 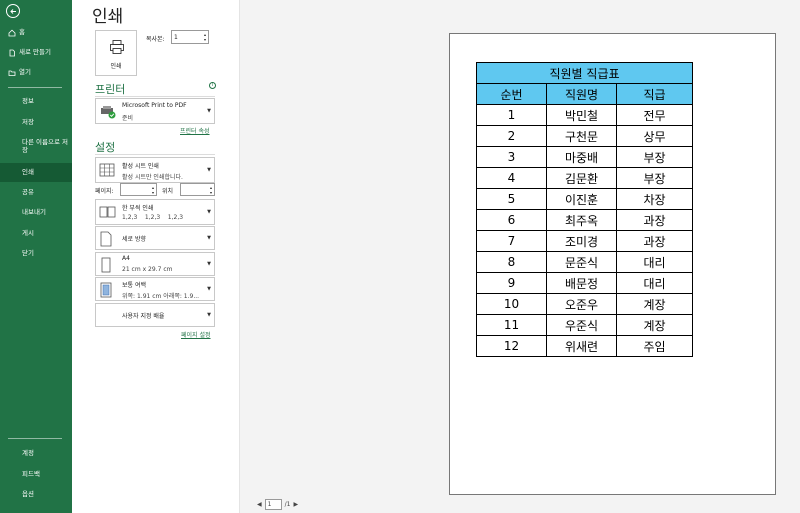 I want to click on copies-spinner: ▴ ▾, so click(x=205, y=37).